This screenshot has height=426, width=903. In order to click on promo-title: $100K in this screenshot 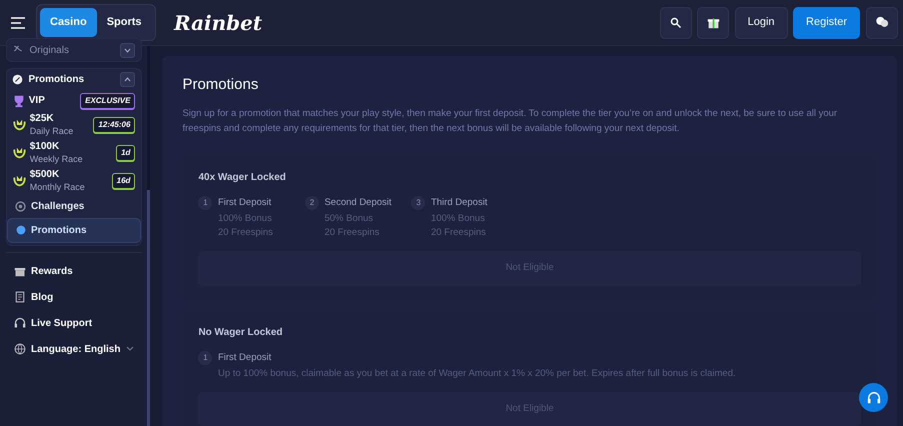, I will do `click(45, 146)`.